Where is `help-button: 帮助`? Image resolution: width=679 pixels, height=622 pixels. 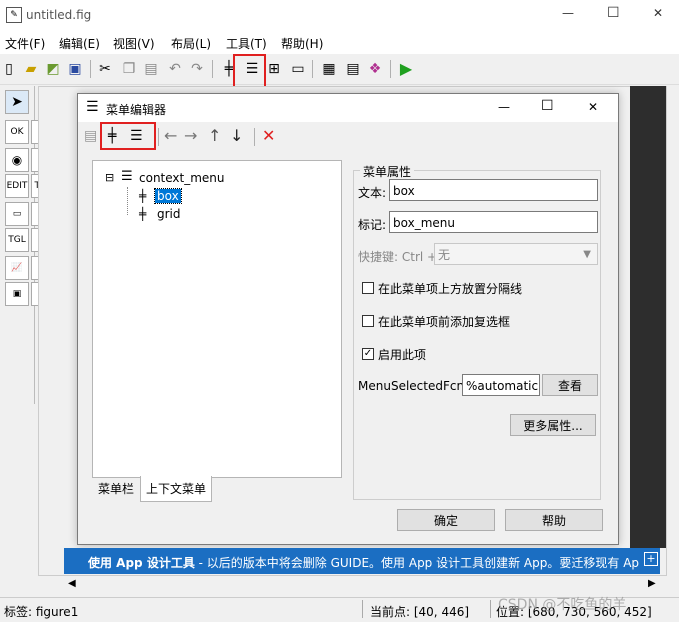
help-button: 帮助 is located at coordinates (554, 520).